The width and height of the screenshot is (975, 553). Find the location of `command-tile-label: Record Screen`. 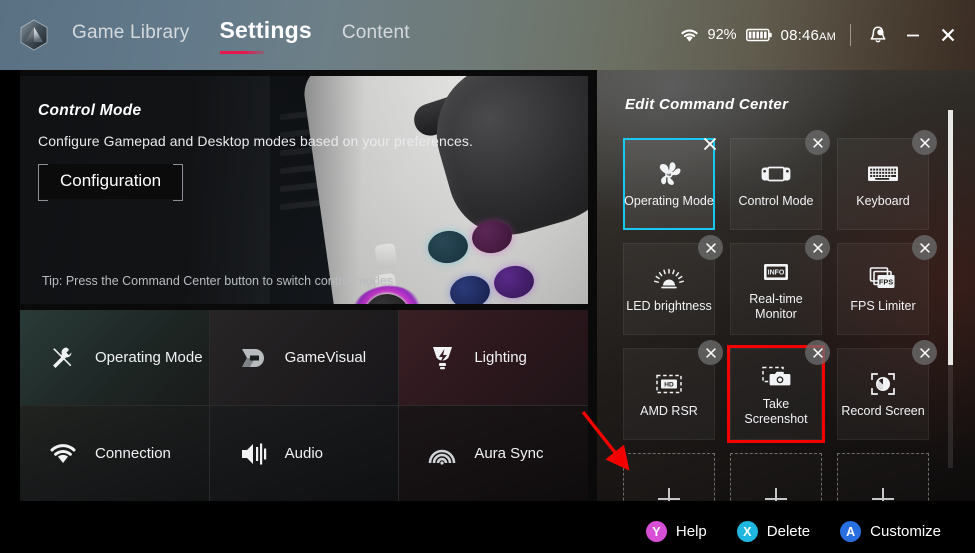

command-tile-label: Record Screen is located at coordinates (883, 411).